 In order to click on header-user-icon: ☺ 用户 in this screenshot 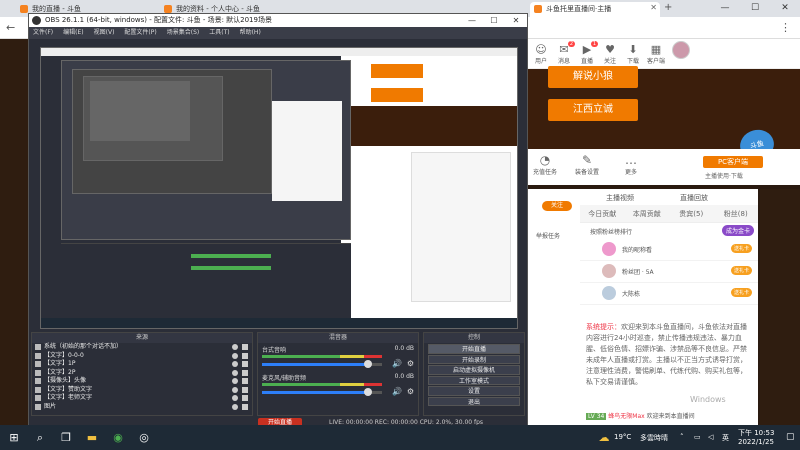, I will do `click(541, 54)`.